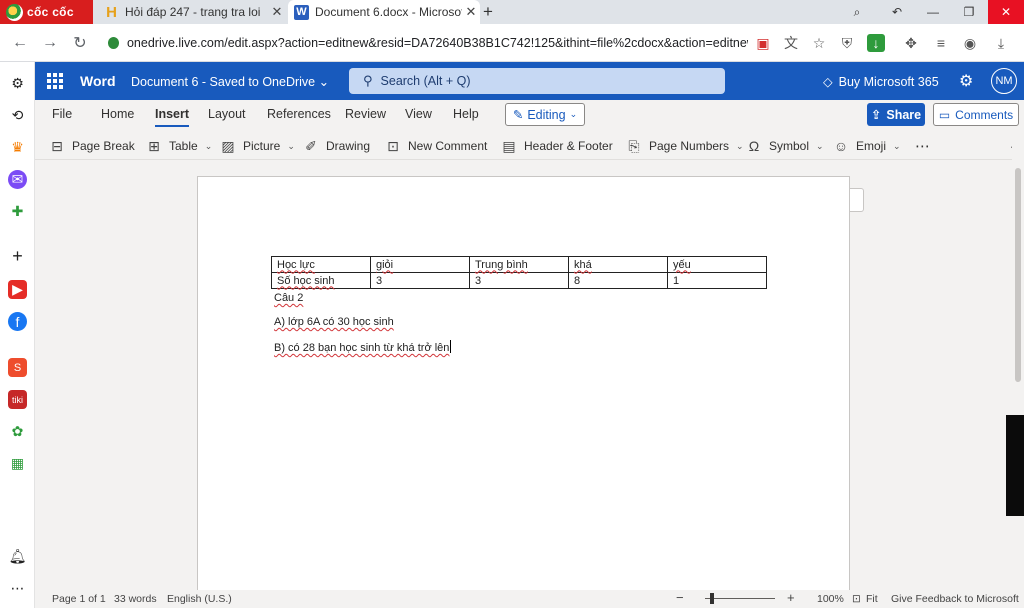  I want to click on undo-tab-icon: ↶, so click(897, 12).